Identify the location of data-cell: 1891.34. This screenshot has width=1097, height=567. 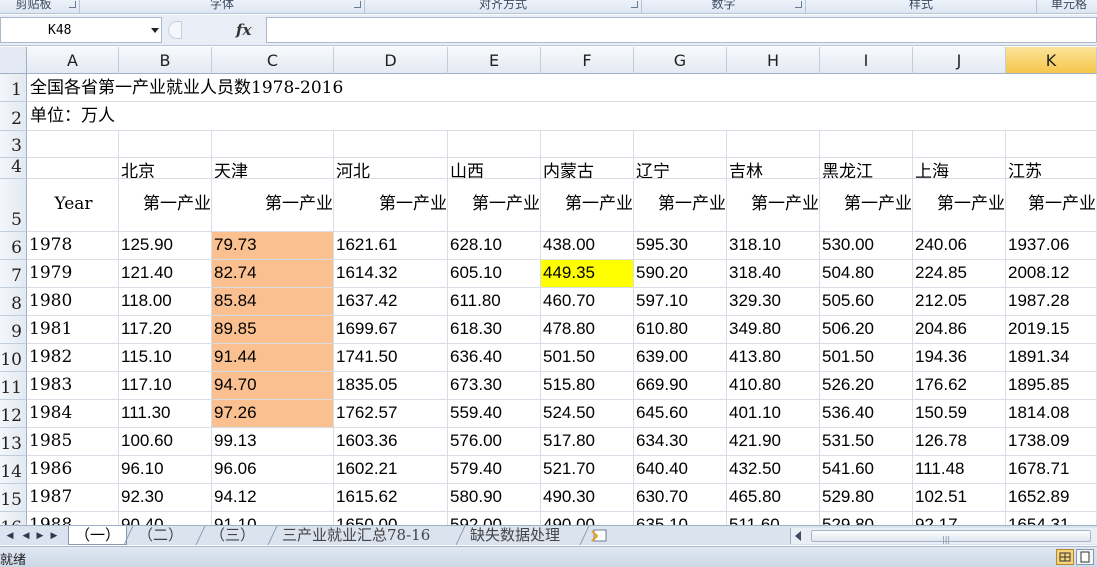
(1051, 358).